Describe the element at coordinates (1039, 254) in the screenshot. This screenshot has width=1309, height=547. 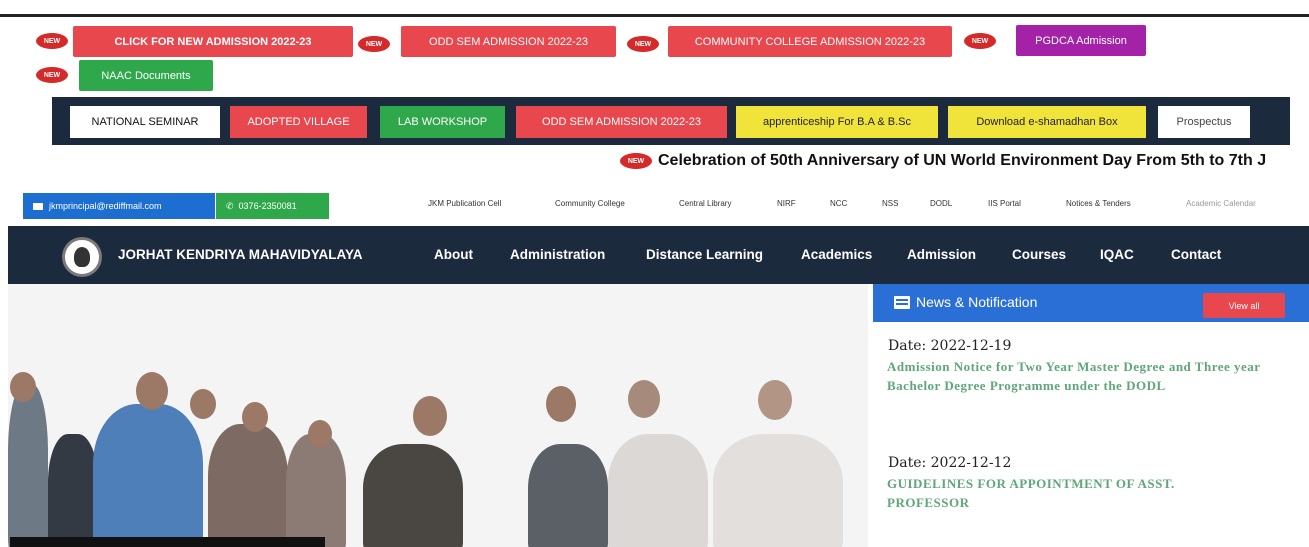
I see `nav-courses: Courses` at that location.